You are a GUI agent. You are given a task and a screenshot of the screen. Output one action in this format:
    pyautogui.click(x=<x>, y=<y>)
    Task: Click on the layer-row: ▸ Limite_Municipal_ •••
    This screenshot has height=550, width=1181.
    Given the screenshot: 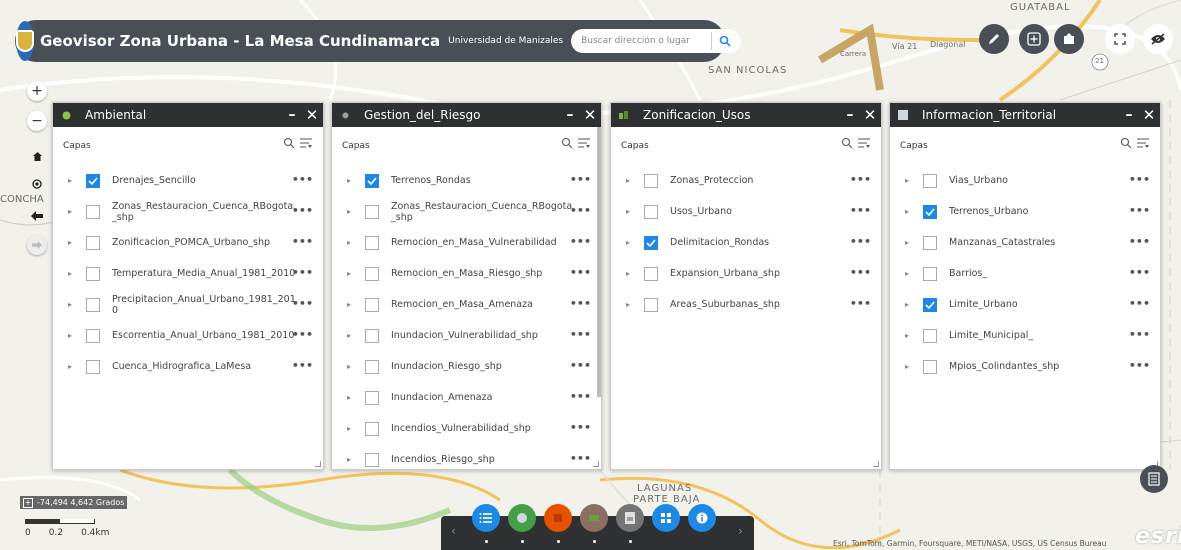 What is the action you would take?
    pyautogui.click(x=1025, y=335)
    